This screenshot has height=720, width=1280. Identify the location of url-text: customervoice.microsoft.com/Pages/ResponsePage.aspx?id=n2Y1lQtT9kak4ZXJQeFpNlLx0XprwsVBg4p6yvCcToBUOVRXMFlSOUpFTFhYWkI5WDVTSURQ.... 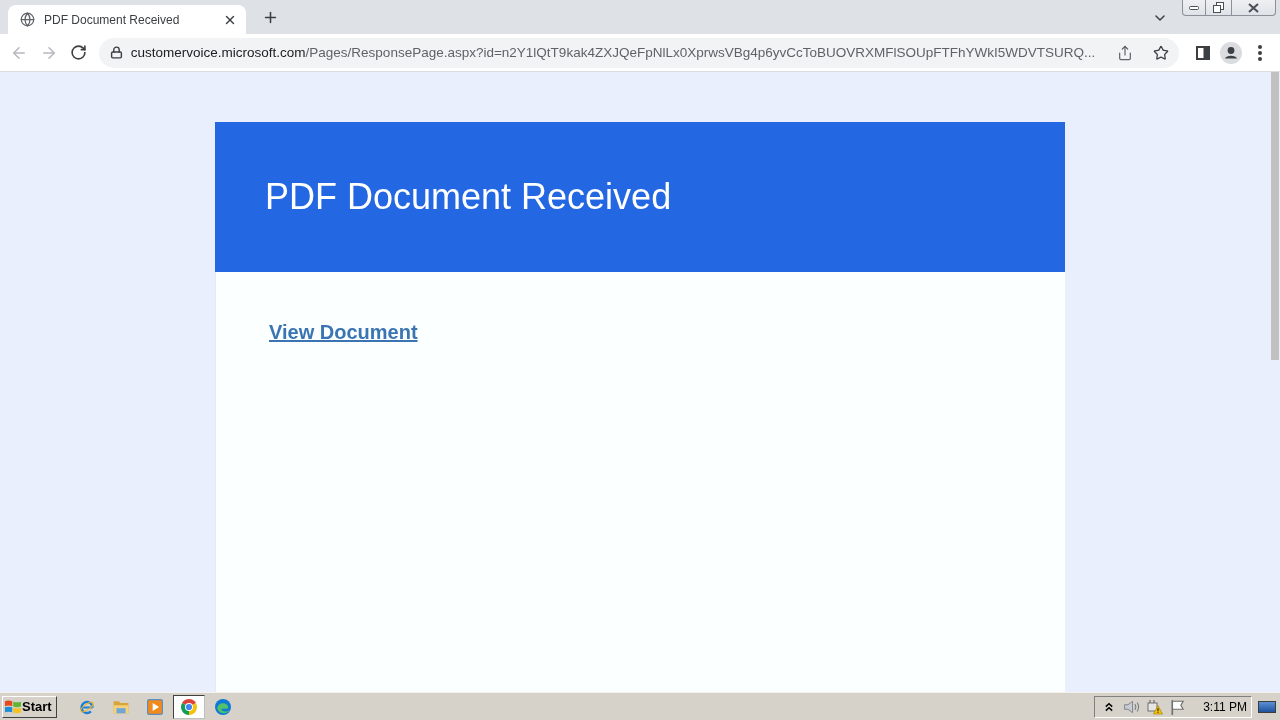
(613, 52).